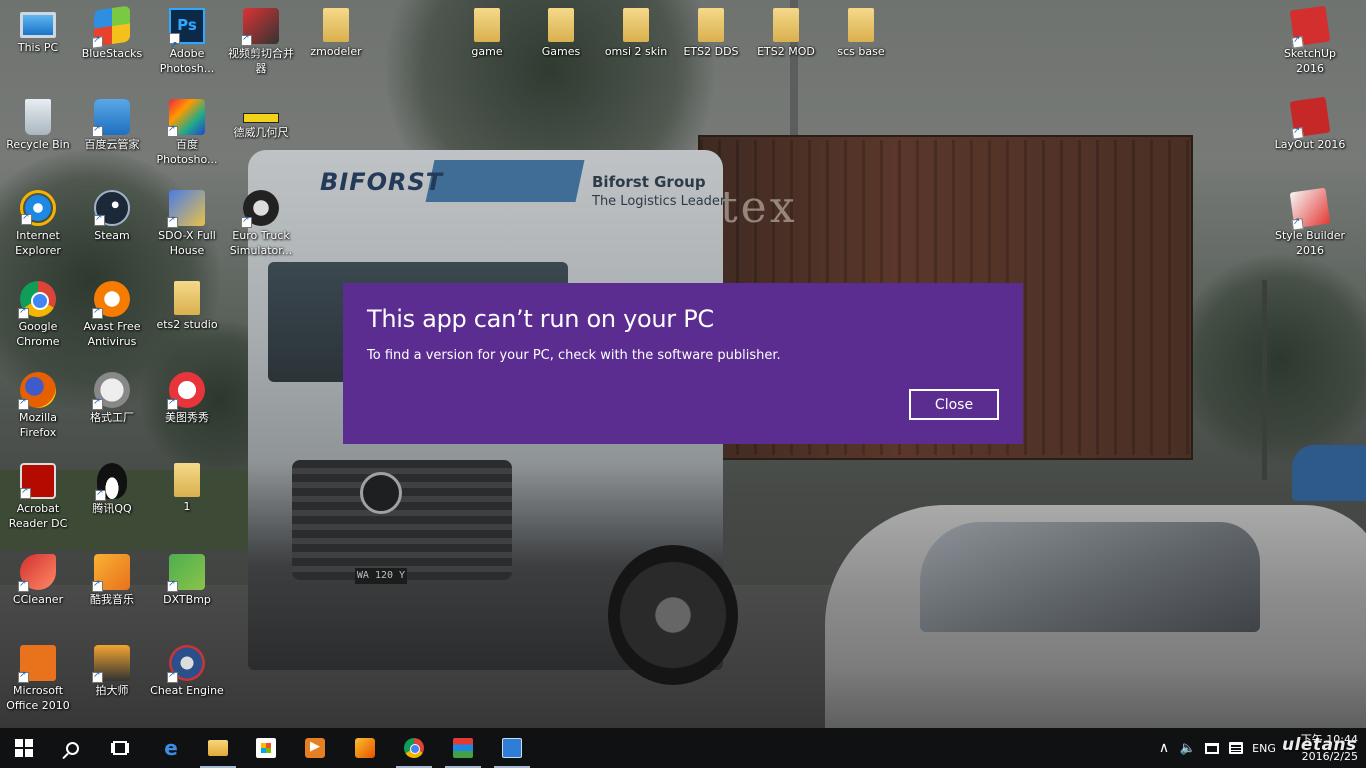 The height and width of the screenshot is (768, 1366). I want to click on icon-label: Games, so click(561, 51).